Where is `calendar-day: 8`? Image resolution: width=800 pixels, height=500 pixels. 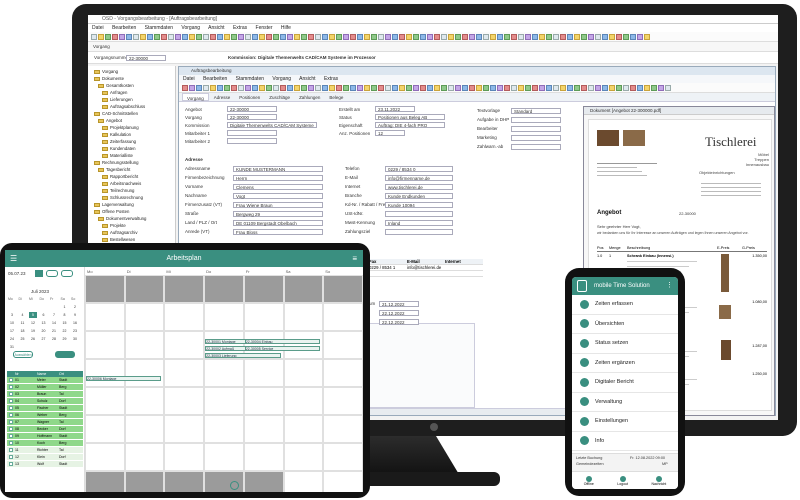 calendar-day: 8 is located at coordinates (65, 315).